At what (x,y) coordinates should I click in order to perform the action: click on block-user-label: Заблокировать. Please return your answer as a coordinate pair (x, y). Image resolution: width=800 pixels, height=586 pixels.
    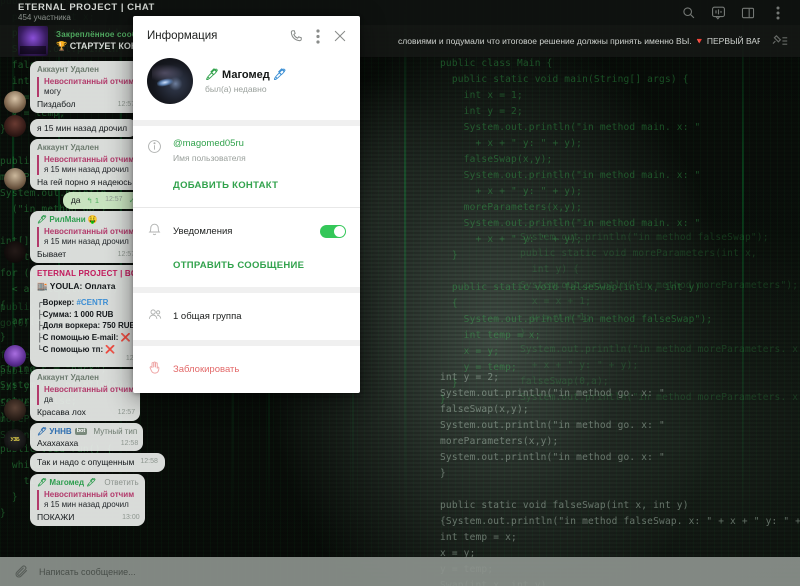
    Looking at the image, I should click on (206, 369).